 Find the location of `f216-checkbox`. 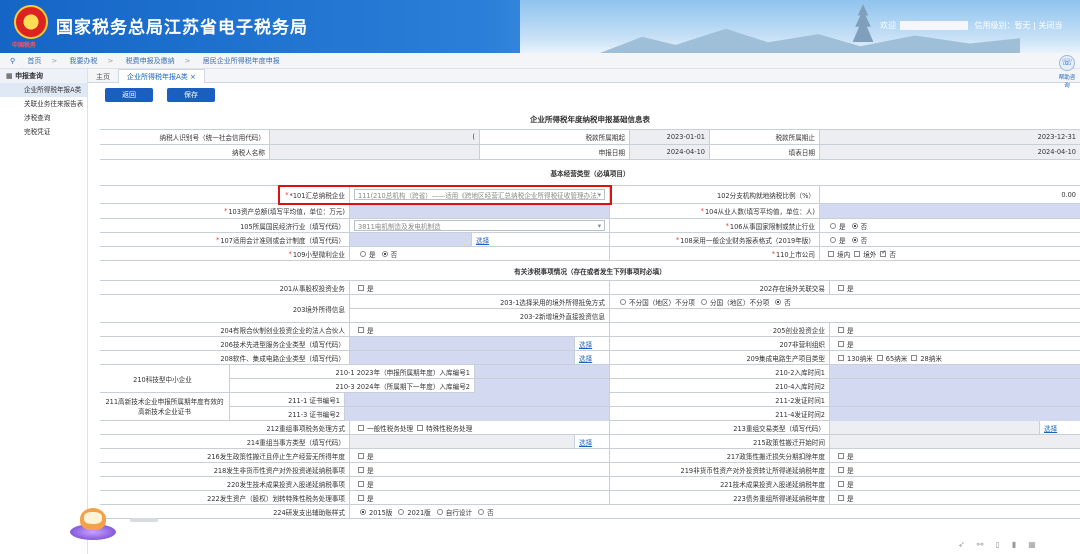

f216-checkbox is located at coordinates (361, 455).